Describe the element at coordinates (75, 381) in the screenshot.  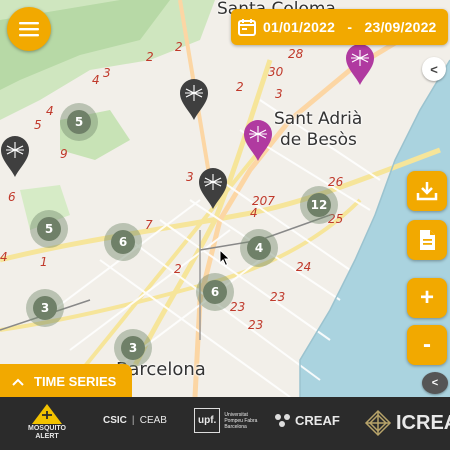
I see `time-series-label: TIME SERIES` at that location.